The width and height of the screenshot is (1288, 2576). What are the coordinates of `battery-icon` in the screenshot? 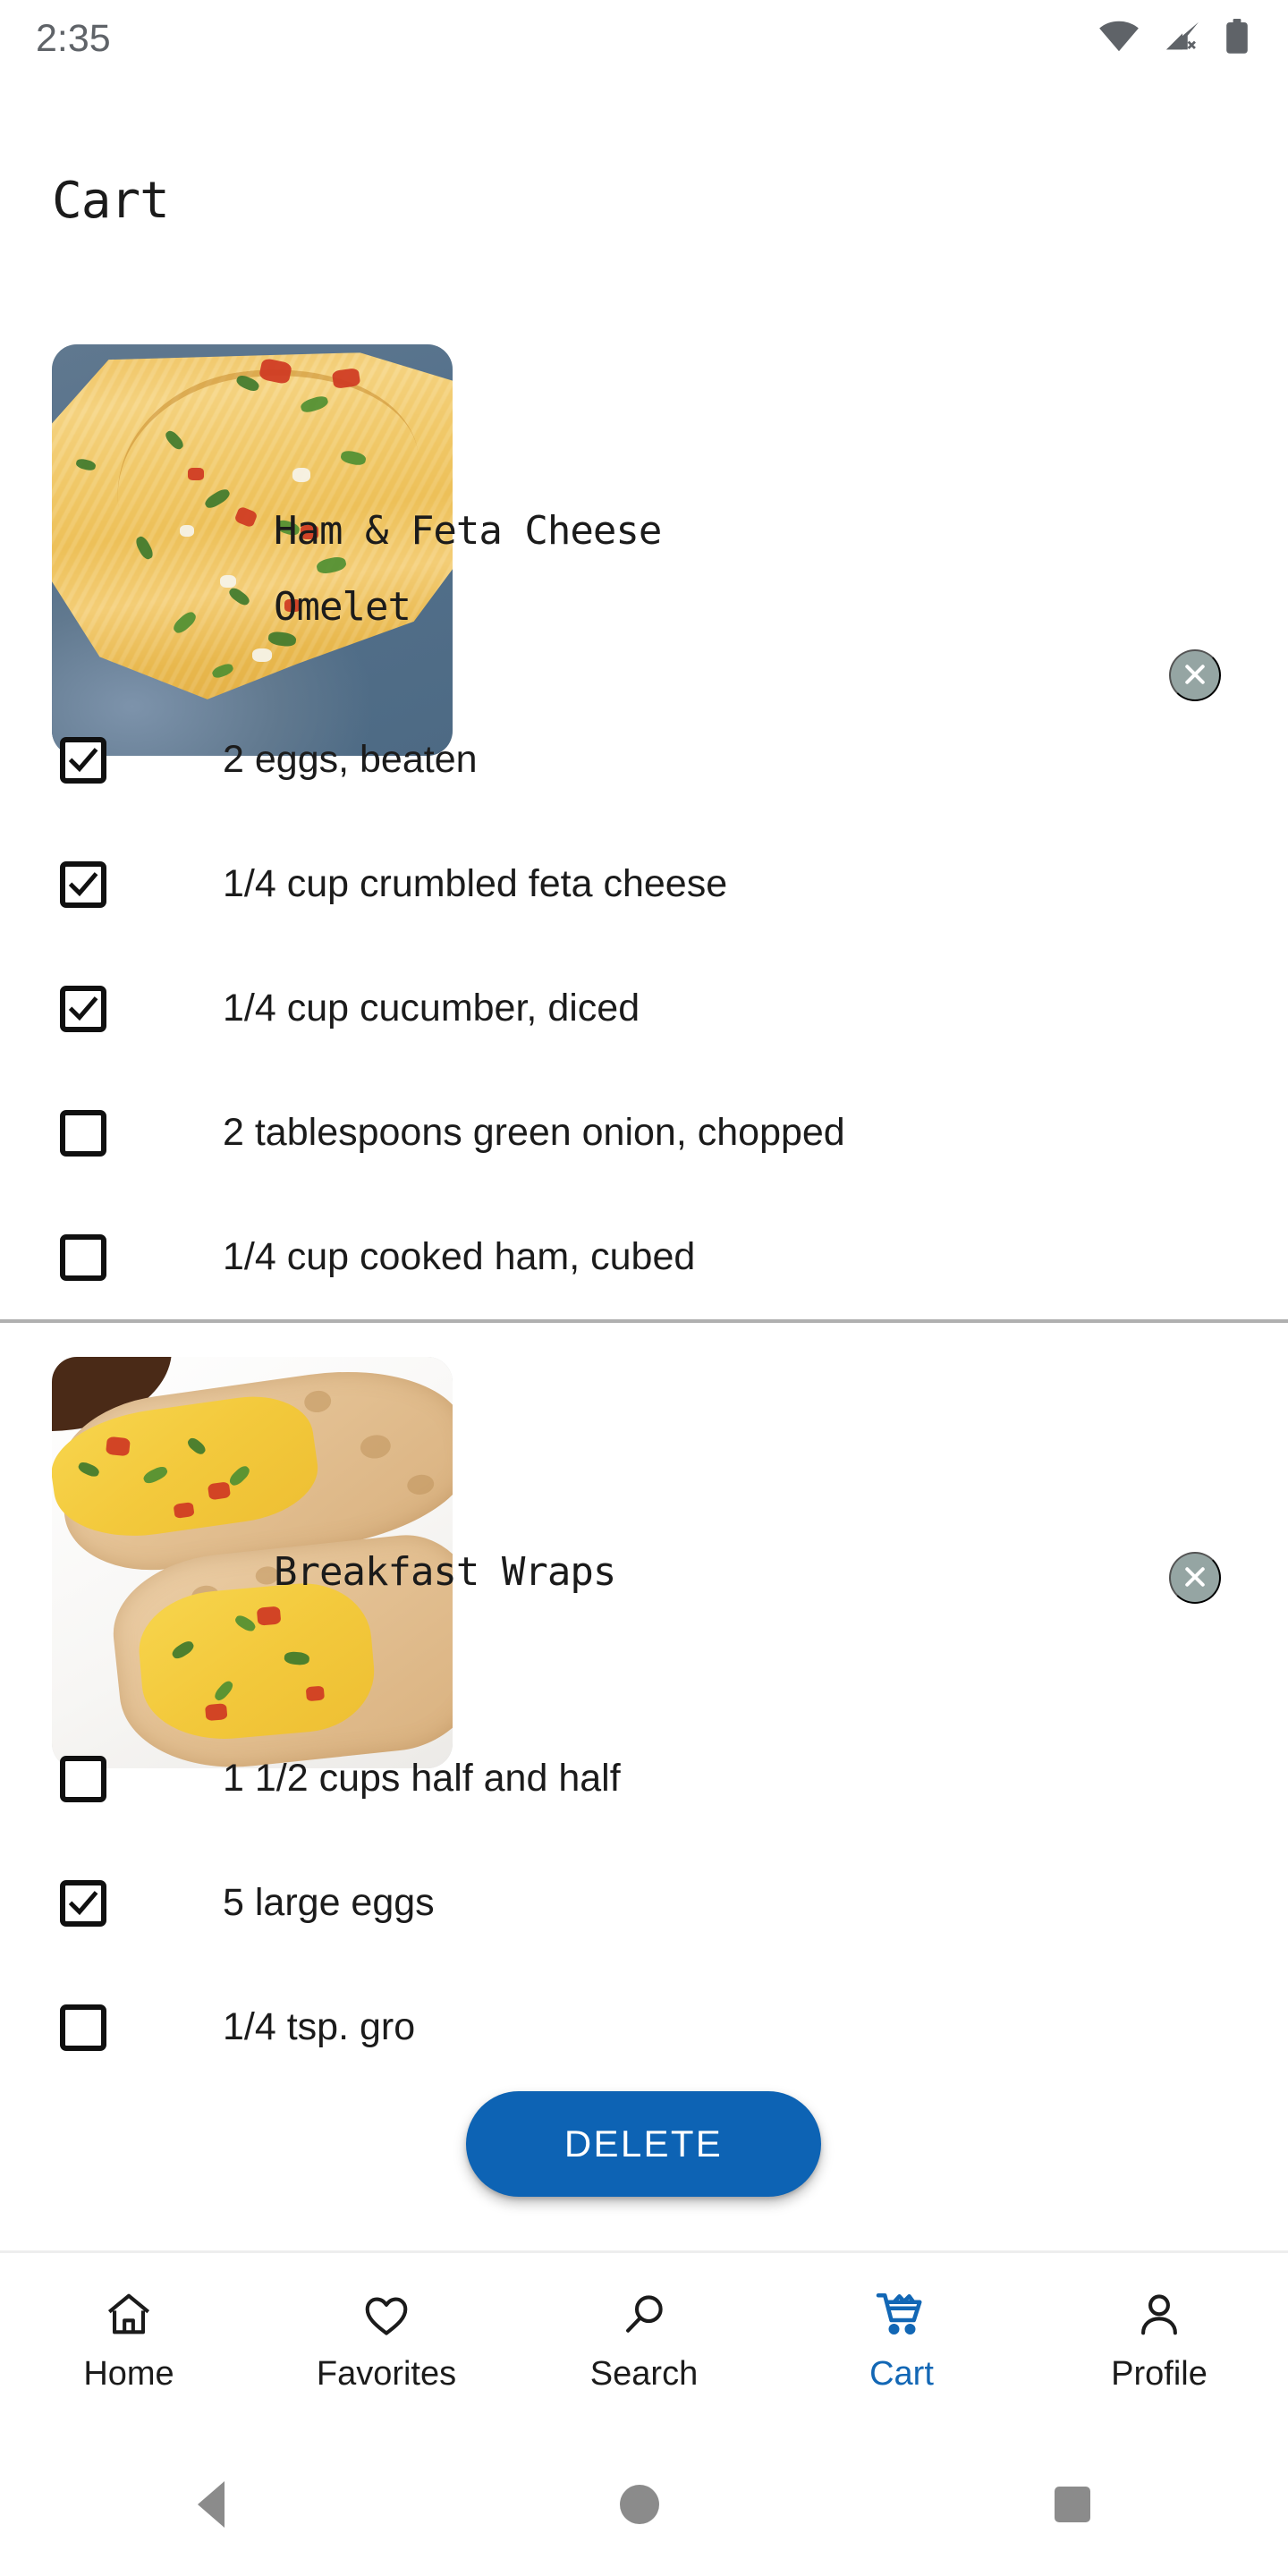 It's located at (1237, 38).